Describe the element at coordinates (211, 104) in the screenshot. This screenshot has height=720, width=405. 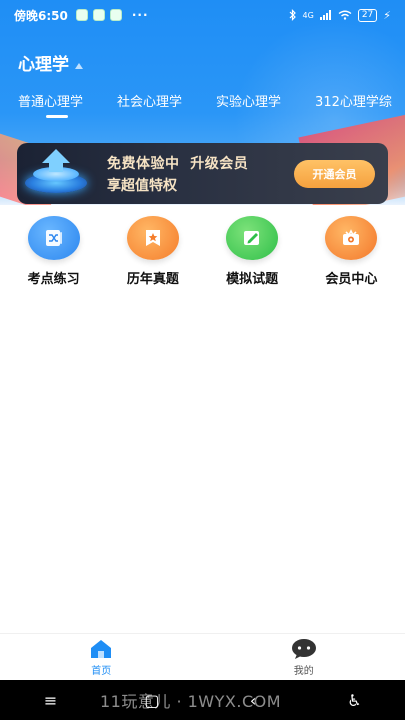
I see `category-tabs: 普通心理学 社会心理学 实验心理学 312心理学综` at that location.